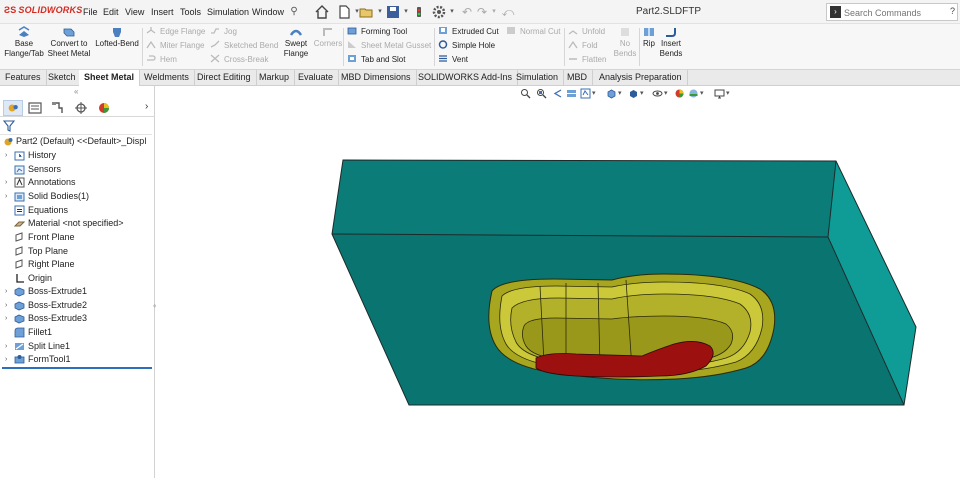 This screenshot has height=478, width=960. Describe the element at coordinates (77, 368) in the screenshot. I see `rollback-bar` at that location.